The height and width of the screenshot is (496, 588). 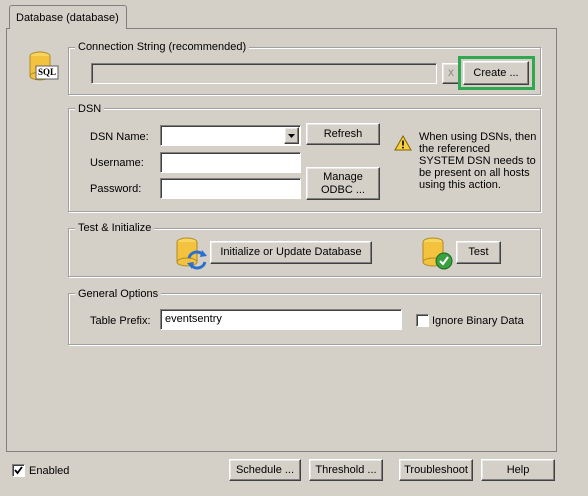 I want to click on password-label: Password:, so click(x=116, y=189).